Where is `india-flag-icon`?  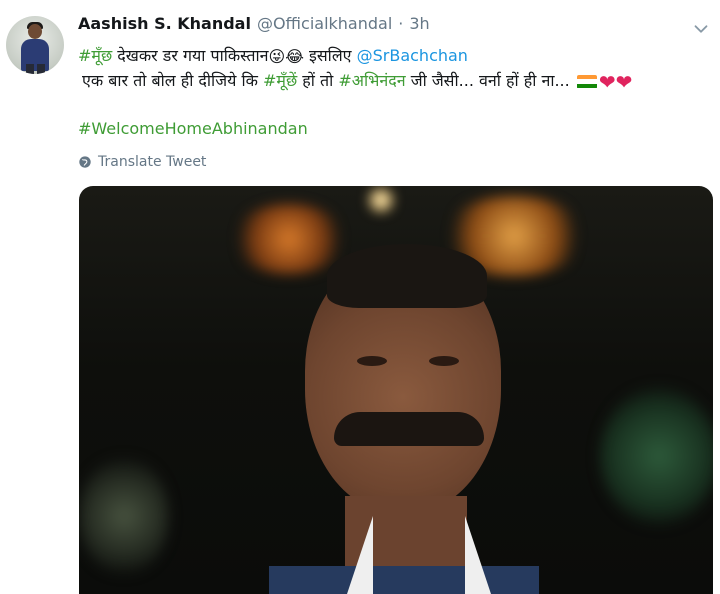
india-flag-icon is located at coordinates (586, 81).